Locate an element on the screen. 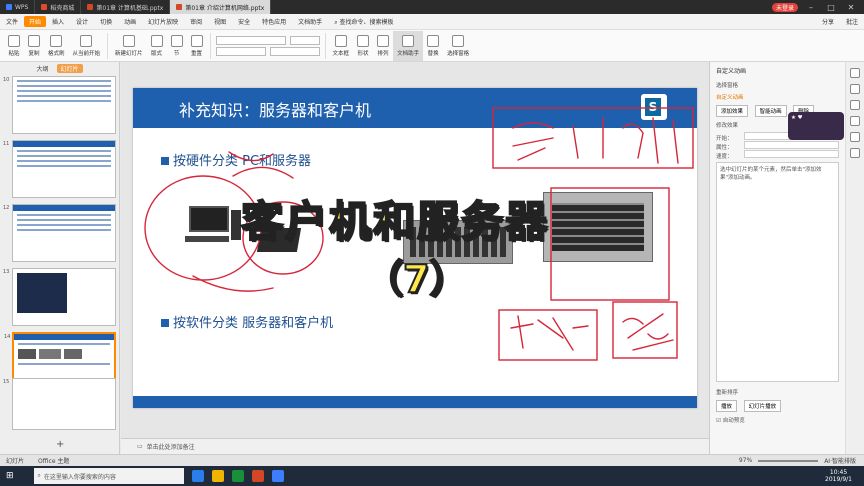  menu-slideshow: 幻灯片放映 is located at coordinates (163, 21).